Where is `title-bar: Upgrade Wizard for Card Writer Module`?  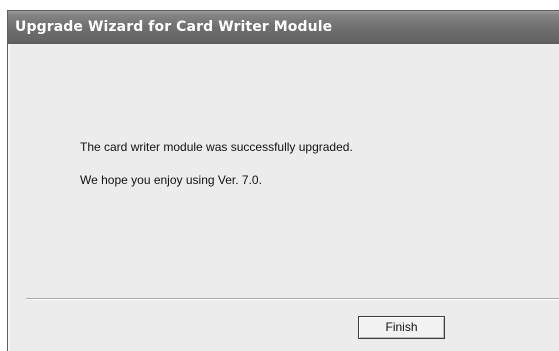
title-bar: Upgrade Wizard for Card Writer Module is located at coordinates (283, 27).